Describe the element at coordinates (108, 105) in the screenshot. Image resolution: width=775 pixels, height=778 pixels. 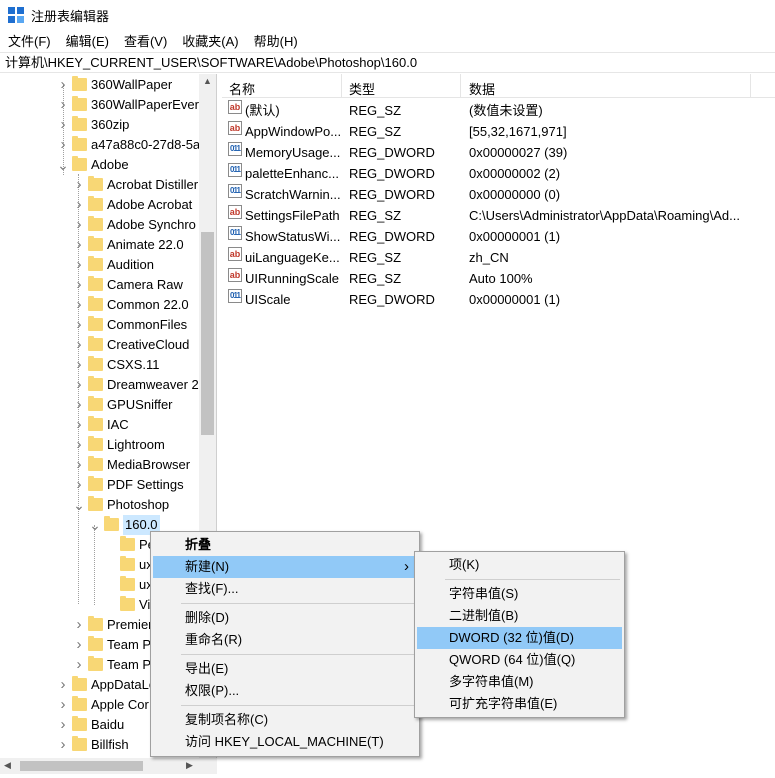
I see `tree-item: › 360WallPaperEver` at that location.